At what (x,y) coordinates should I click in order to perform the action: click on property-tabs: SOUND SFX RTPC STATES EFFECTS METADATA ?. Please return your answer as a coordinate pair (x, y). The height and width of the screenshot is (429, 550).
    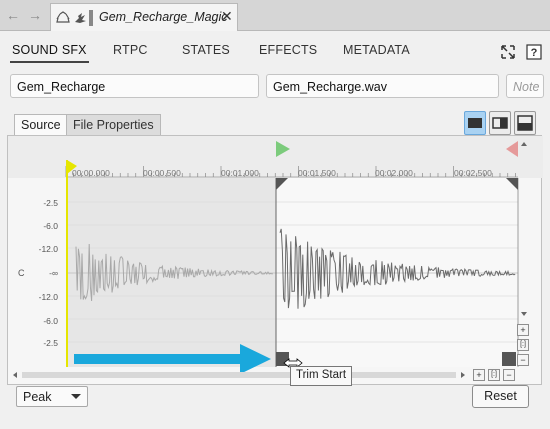
    Looking at the image, I should click on (275, 49).